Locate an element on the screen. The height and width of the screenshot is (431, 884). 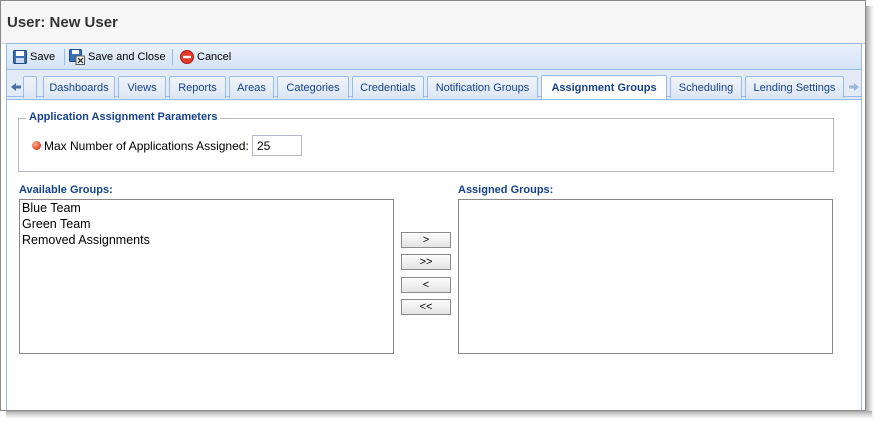
save-and-close-label: Save and Close is located at coordinates (127, 57).